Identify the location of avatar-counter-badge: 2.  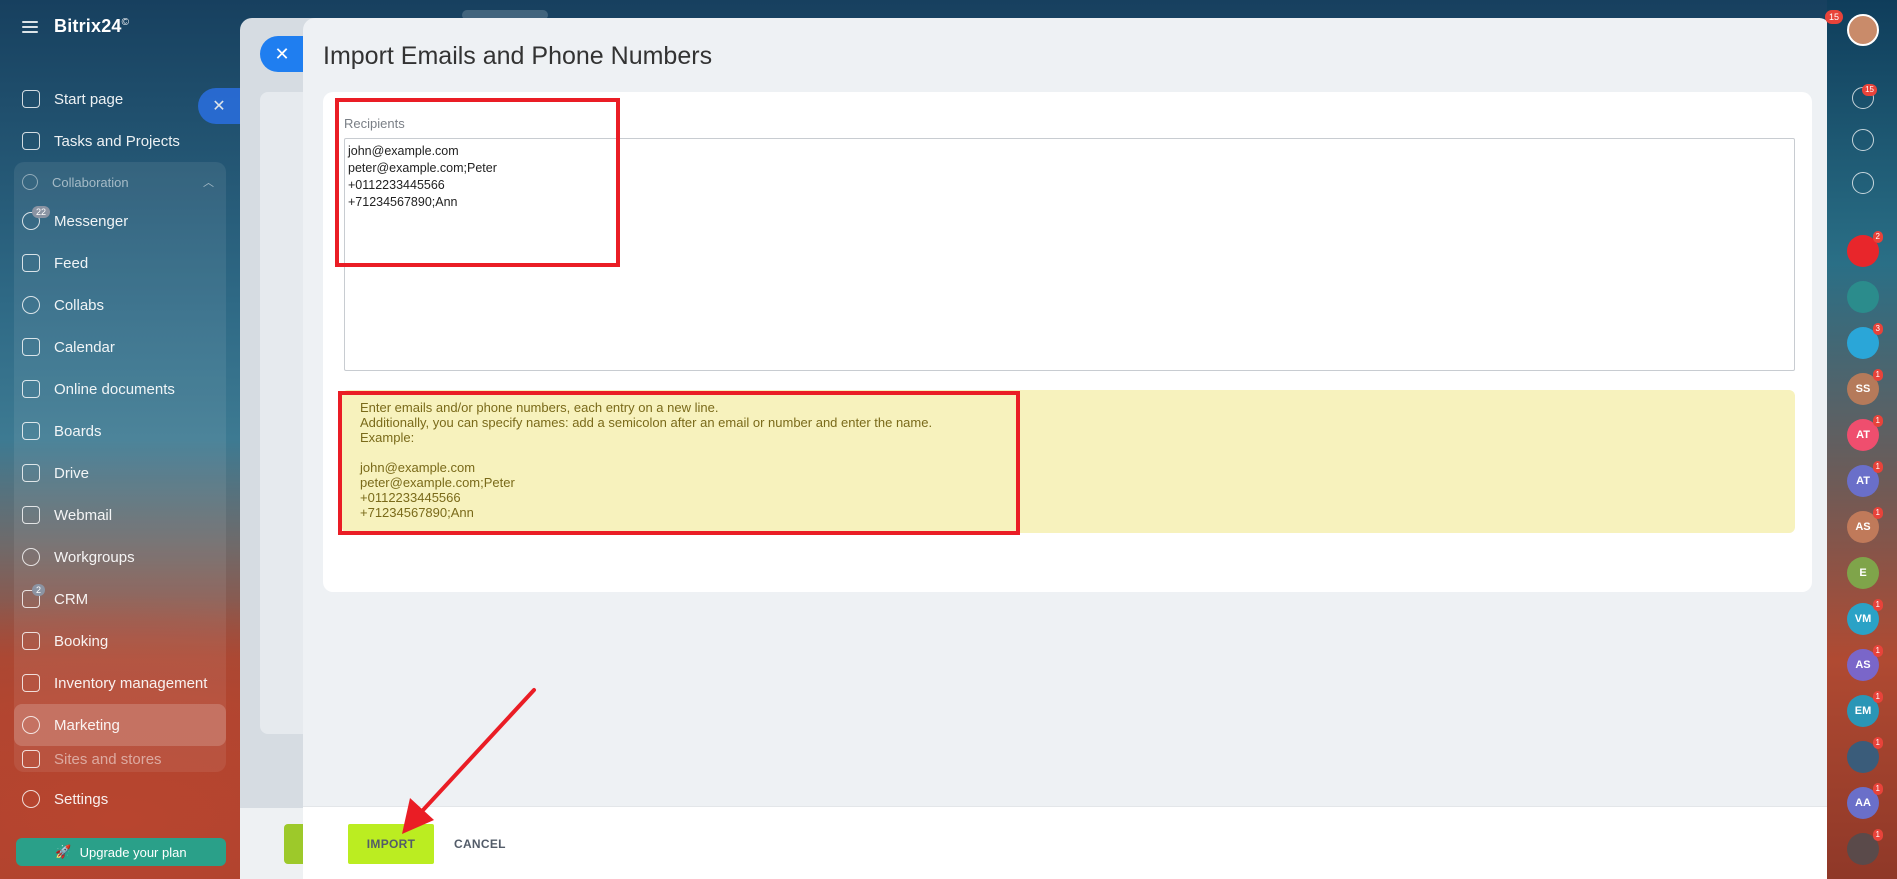
(1877, 237).